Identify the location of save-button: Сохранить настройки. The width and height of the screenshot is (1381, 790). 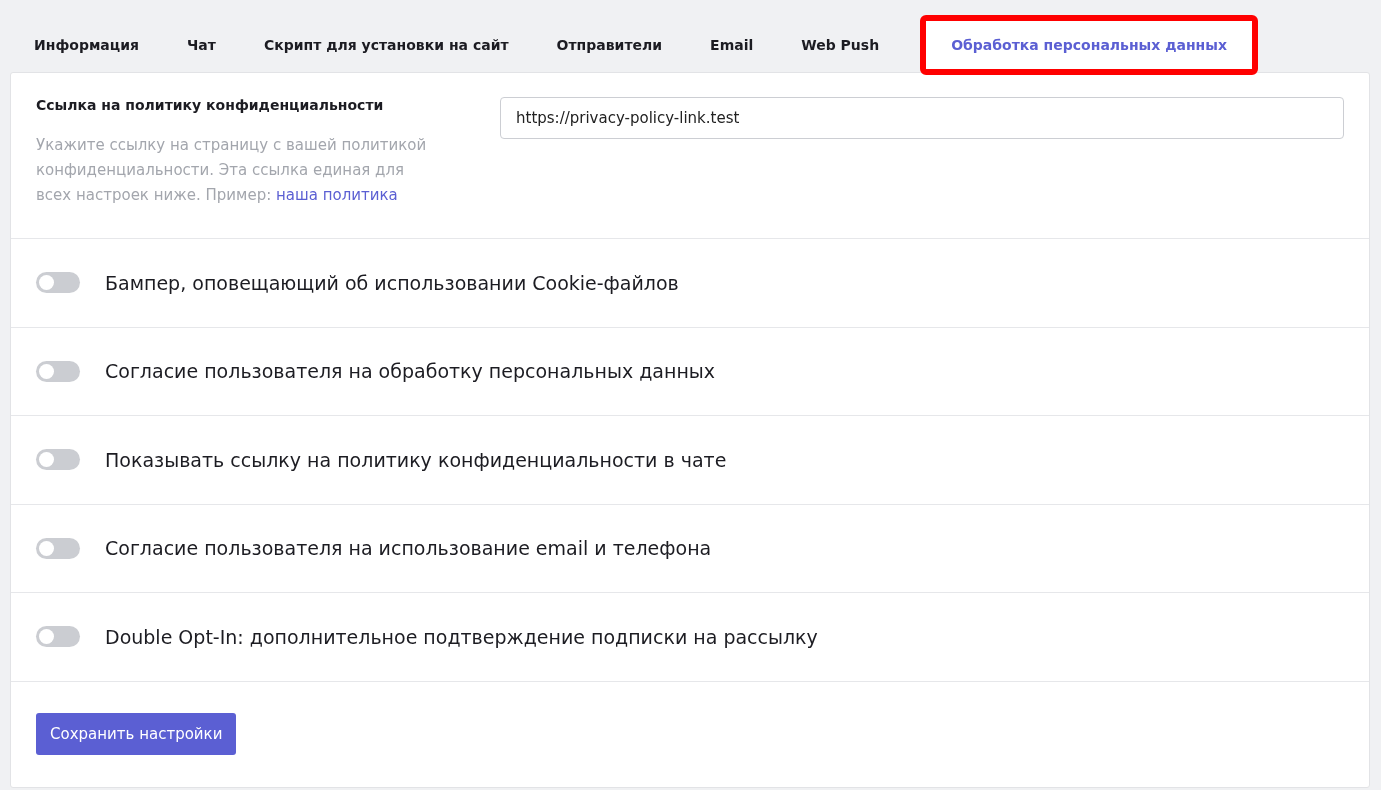
(136, 733).